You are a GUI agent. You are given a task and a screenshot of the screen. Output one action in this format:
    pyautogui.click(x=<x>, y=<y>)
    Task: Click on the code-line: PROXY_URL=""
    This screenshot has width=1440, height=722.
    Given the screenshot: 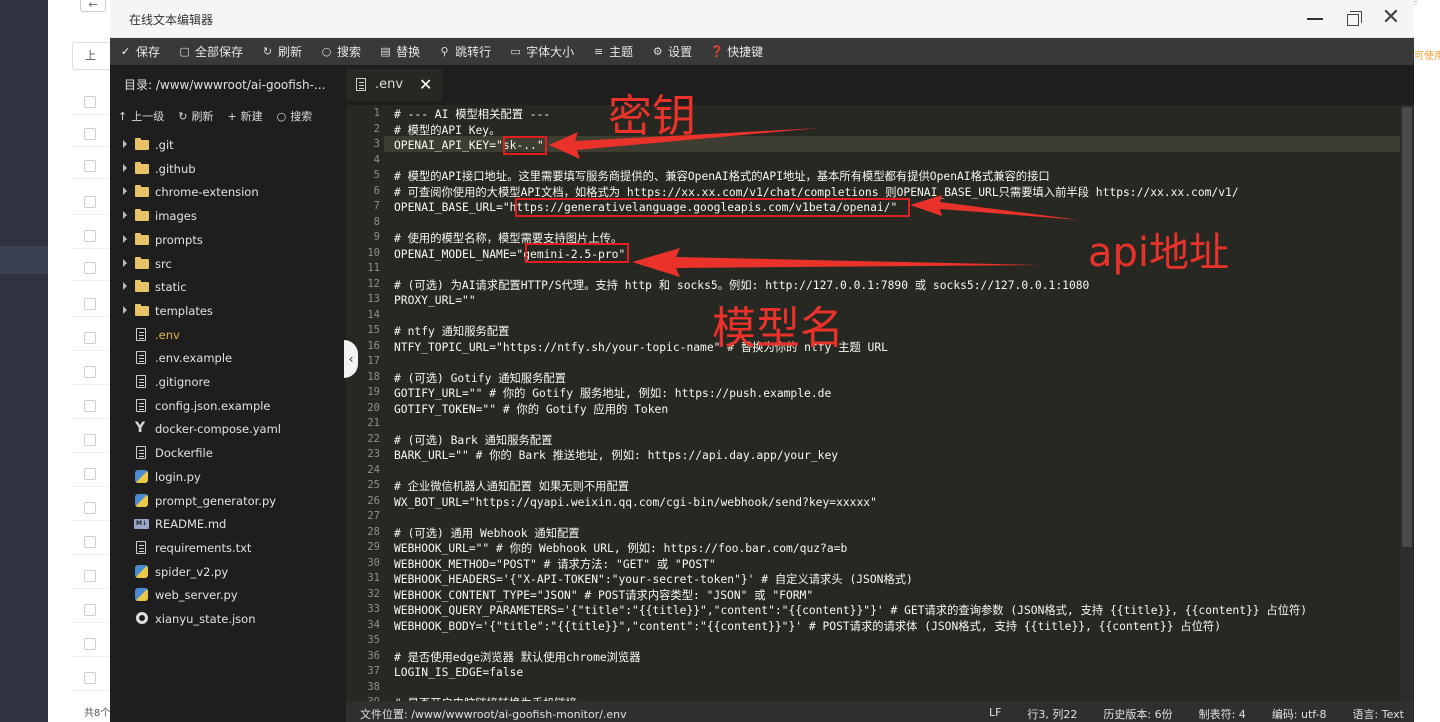 What is the action you would take?
    pyautogui.click(x=435, y=301)
    